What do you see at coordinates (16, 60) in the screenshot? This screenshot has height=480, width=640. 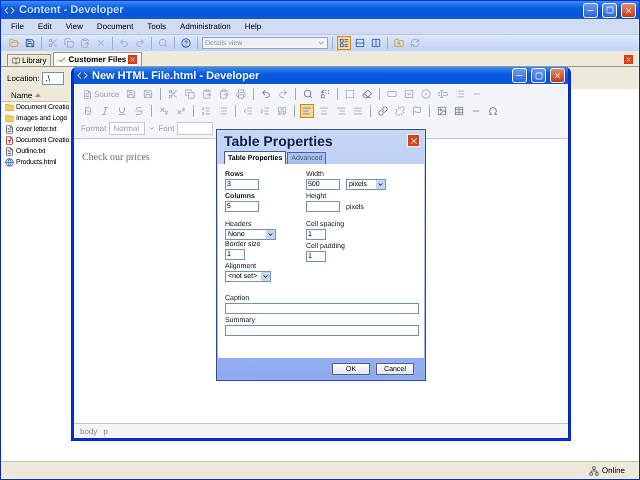 I see `book-icon` at bounding box center [16, 60].